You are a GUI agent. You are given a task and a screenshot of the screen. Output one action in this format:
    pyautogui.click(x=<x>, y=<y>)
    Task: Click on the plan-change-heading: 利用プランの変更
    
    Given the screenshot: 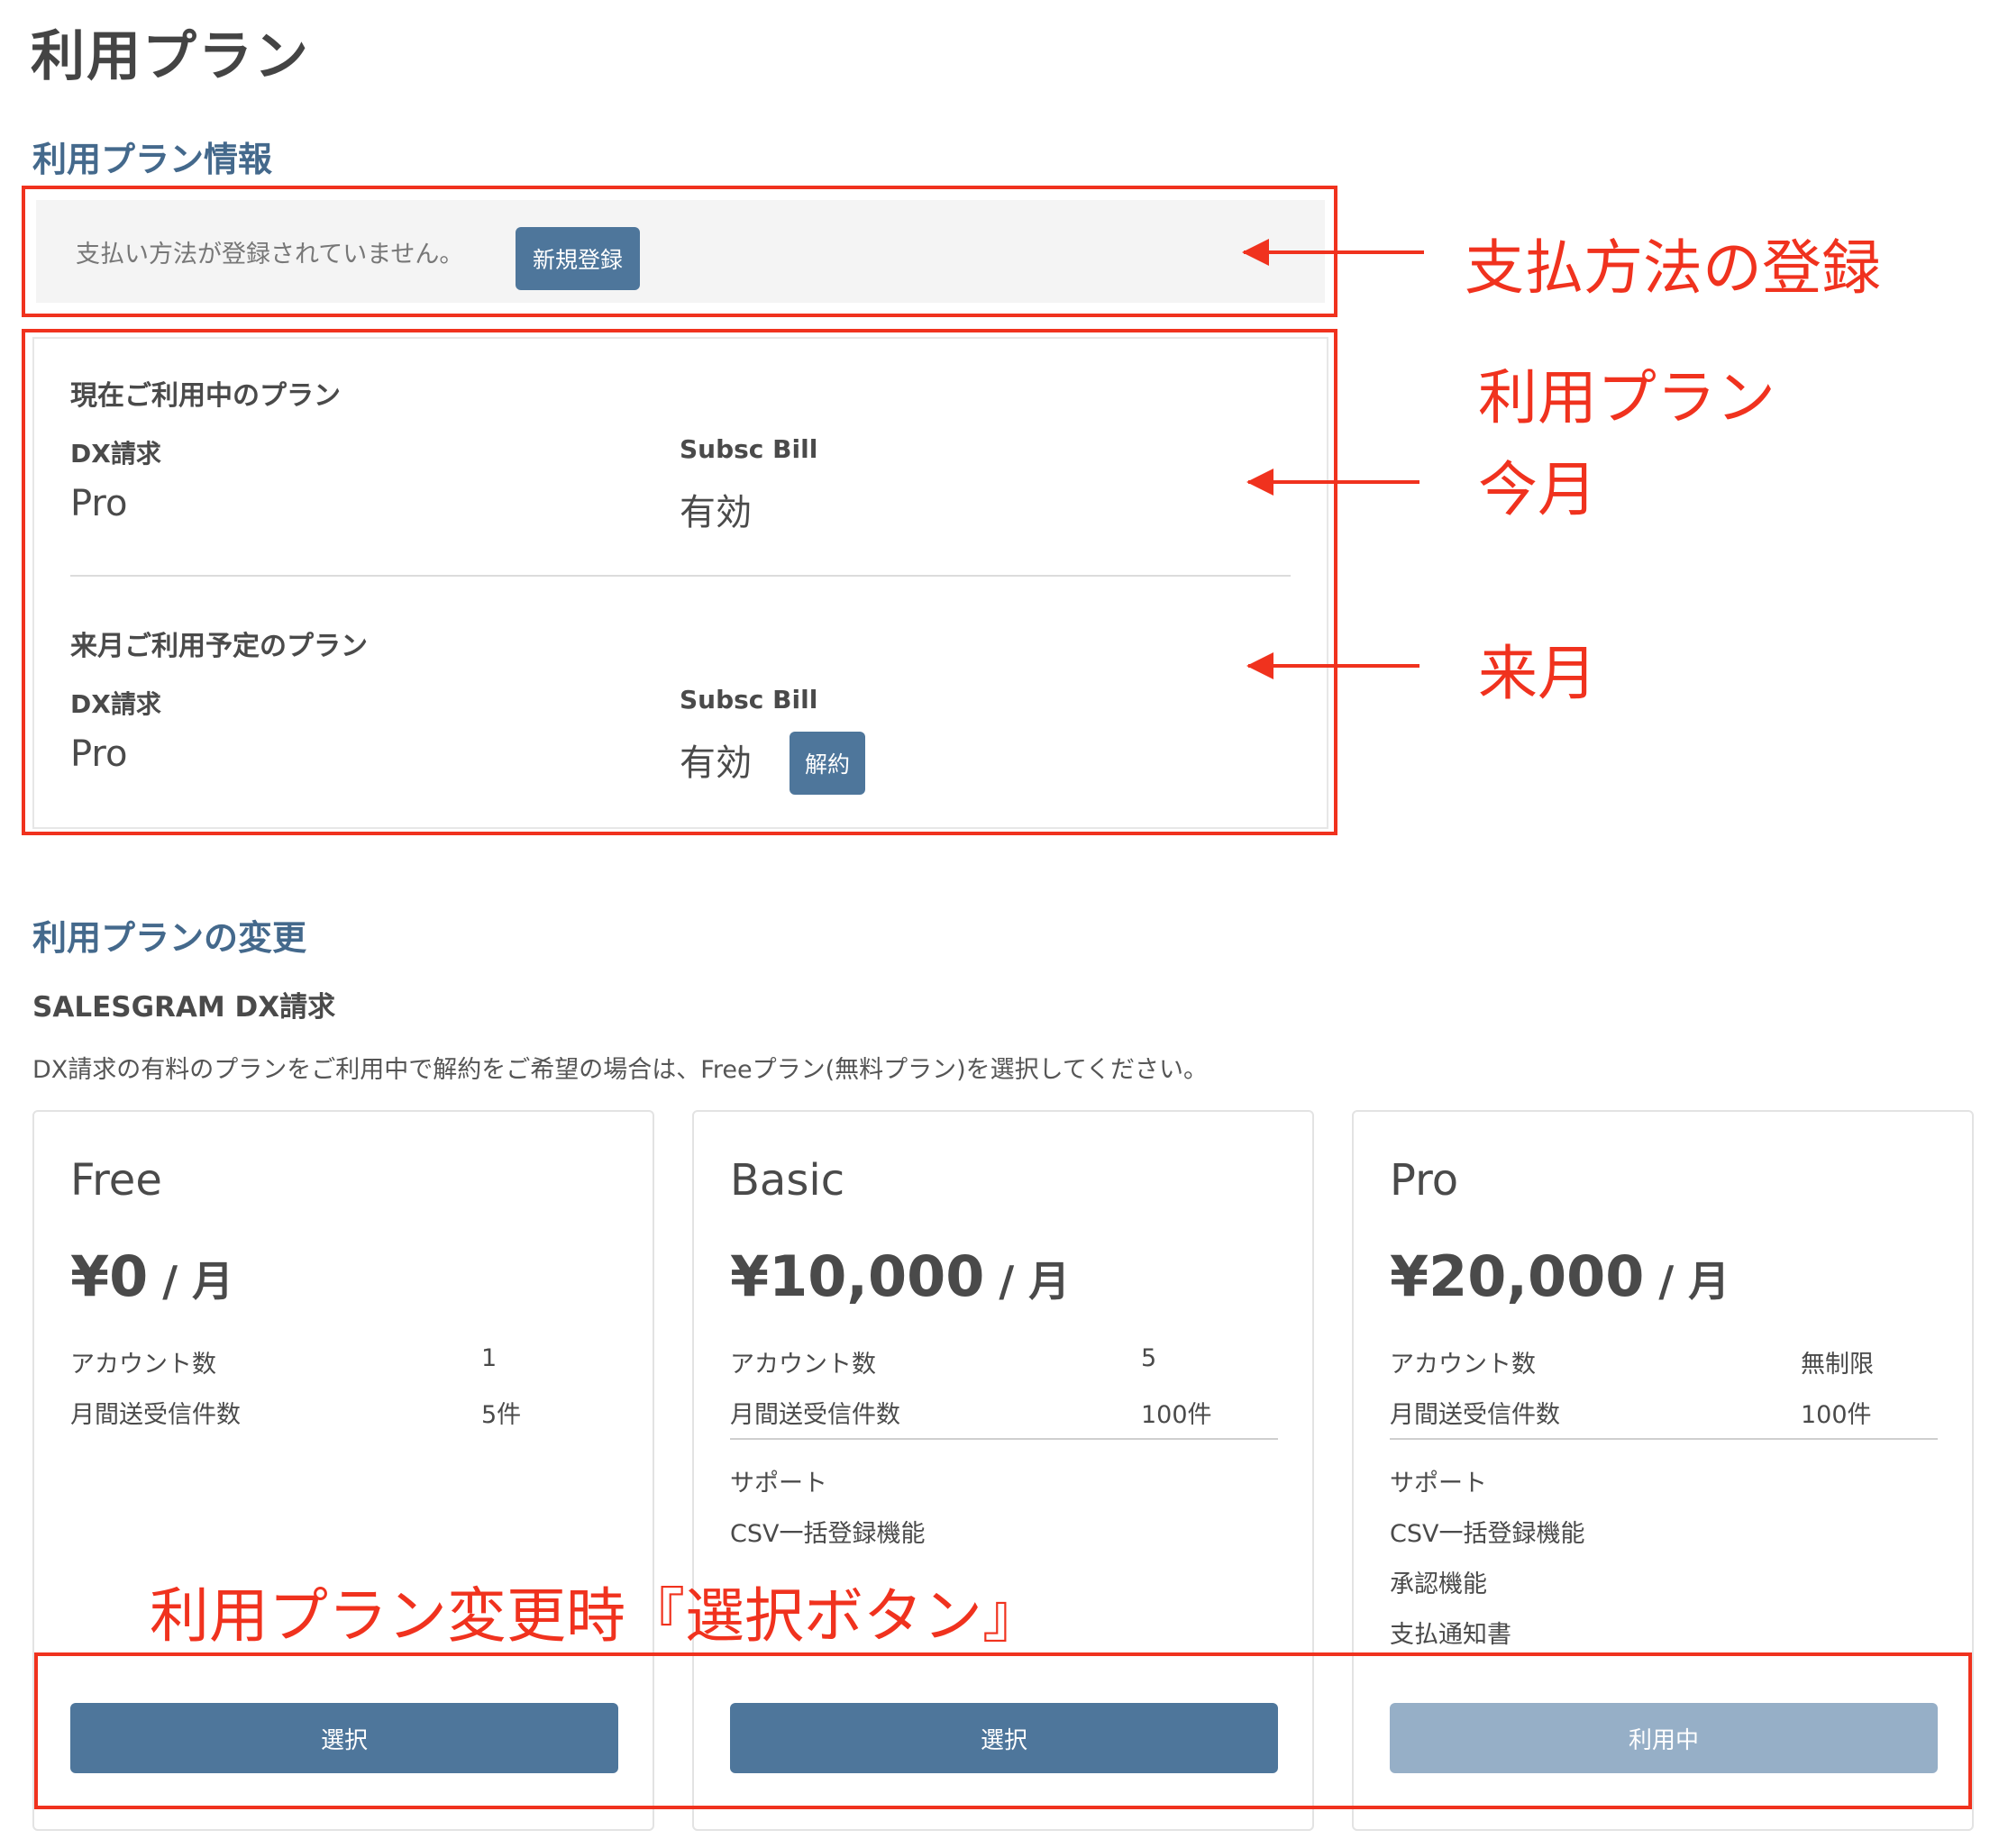 What is the action you would take?
    pyautogui.click(x=170, y=938)
    